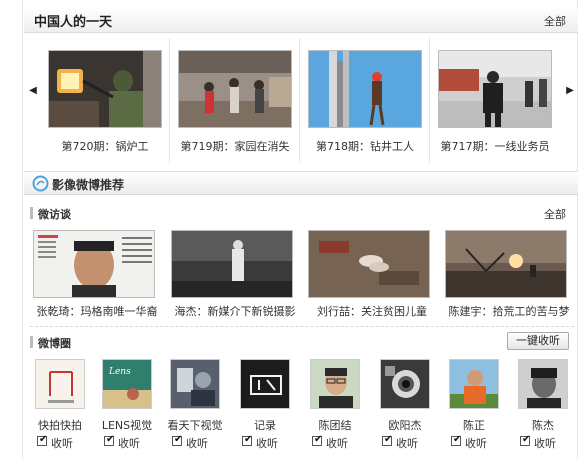  What do you see at coordinates (570, 91) in the screenshot?
I see `carousel-next-arrow-icon: ▶` at bounding box center [570, 91].